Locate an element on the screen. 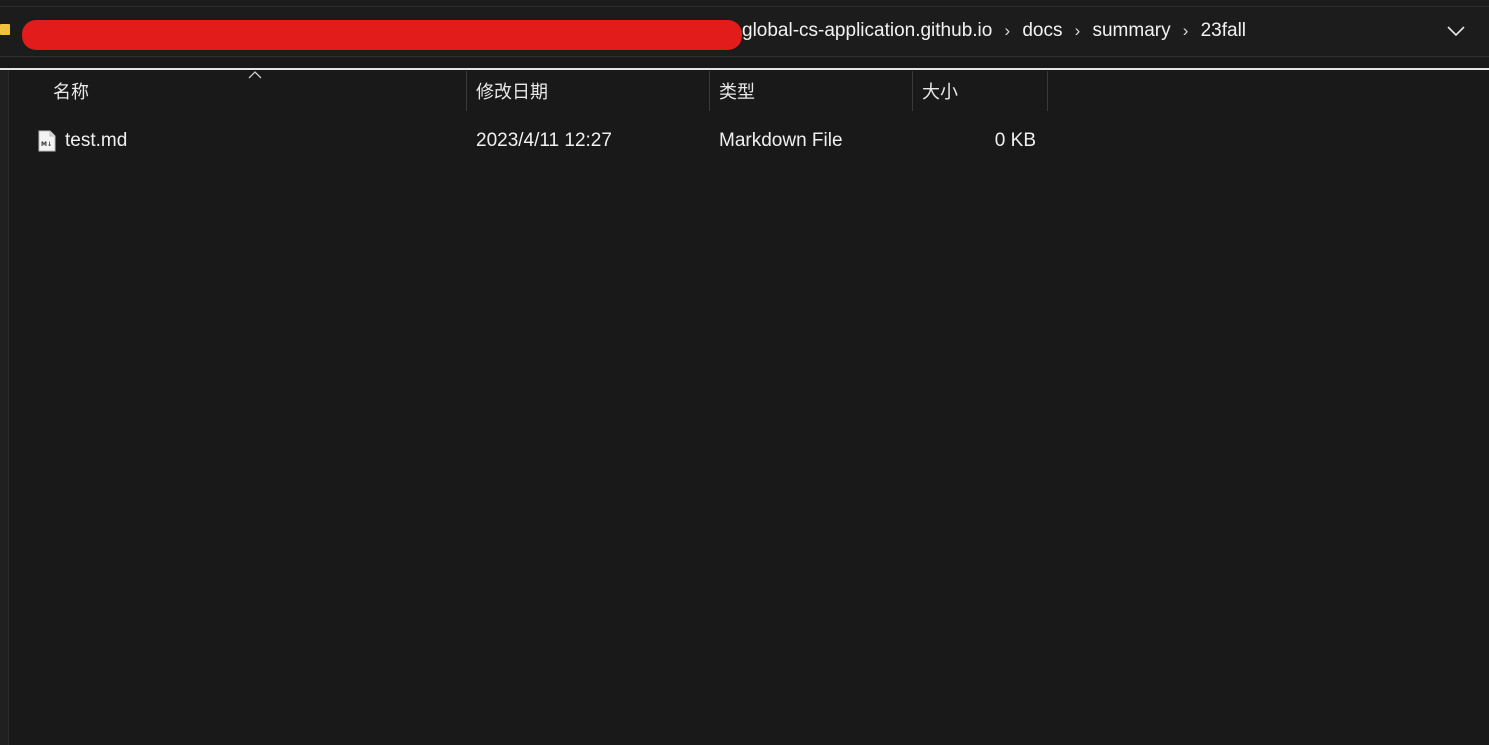  address-bar-bottom-border is located at coordinates (744, 56).